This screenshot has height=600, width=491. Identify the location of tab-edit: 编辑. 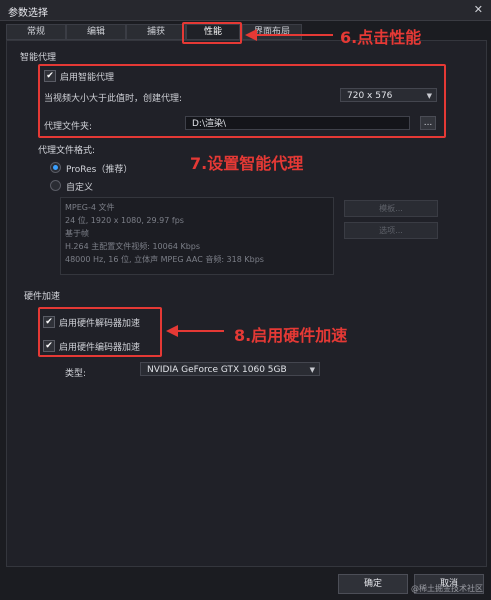
(96, 32).